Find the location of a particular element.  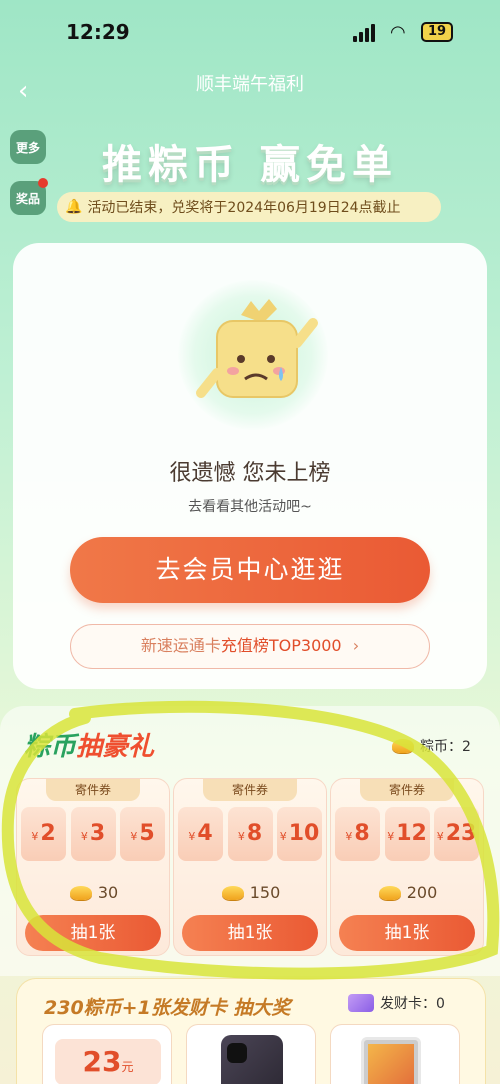

package-card-1: 寄件券 ¥2 ¥3 ¥5 30 抽1张 is located at coordinates (93, 867).